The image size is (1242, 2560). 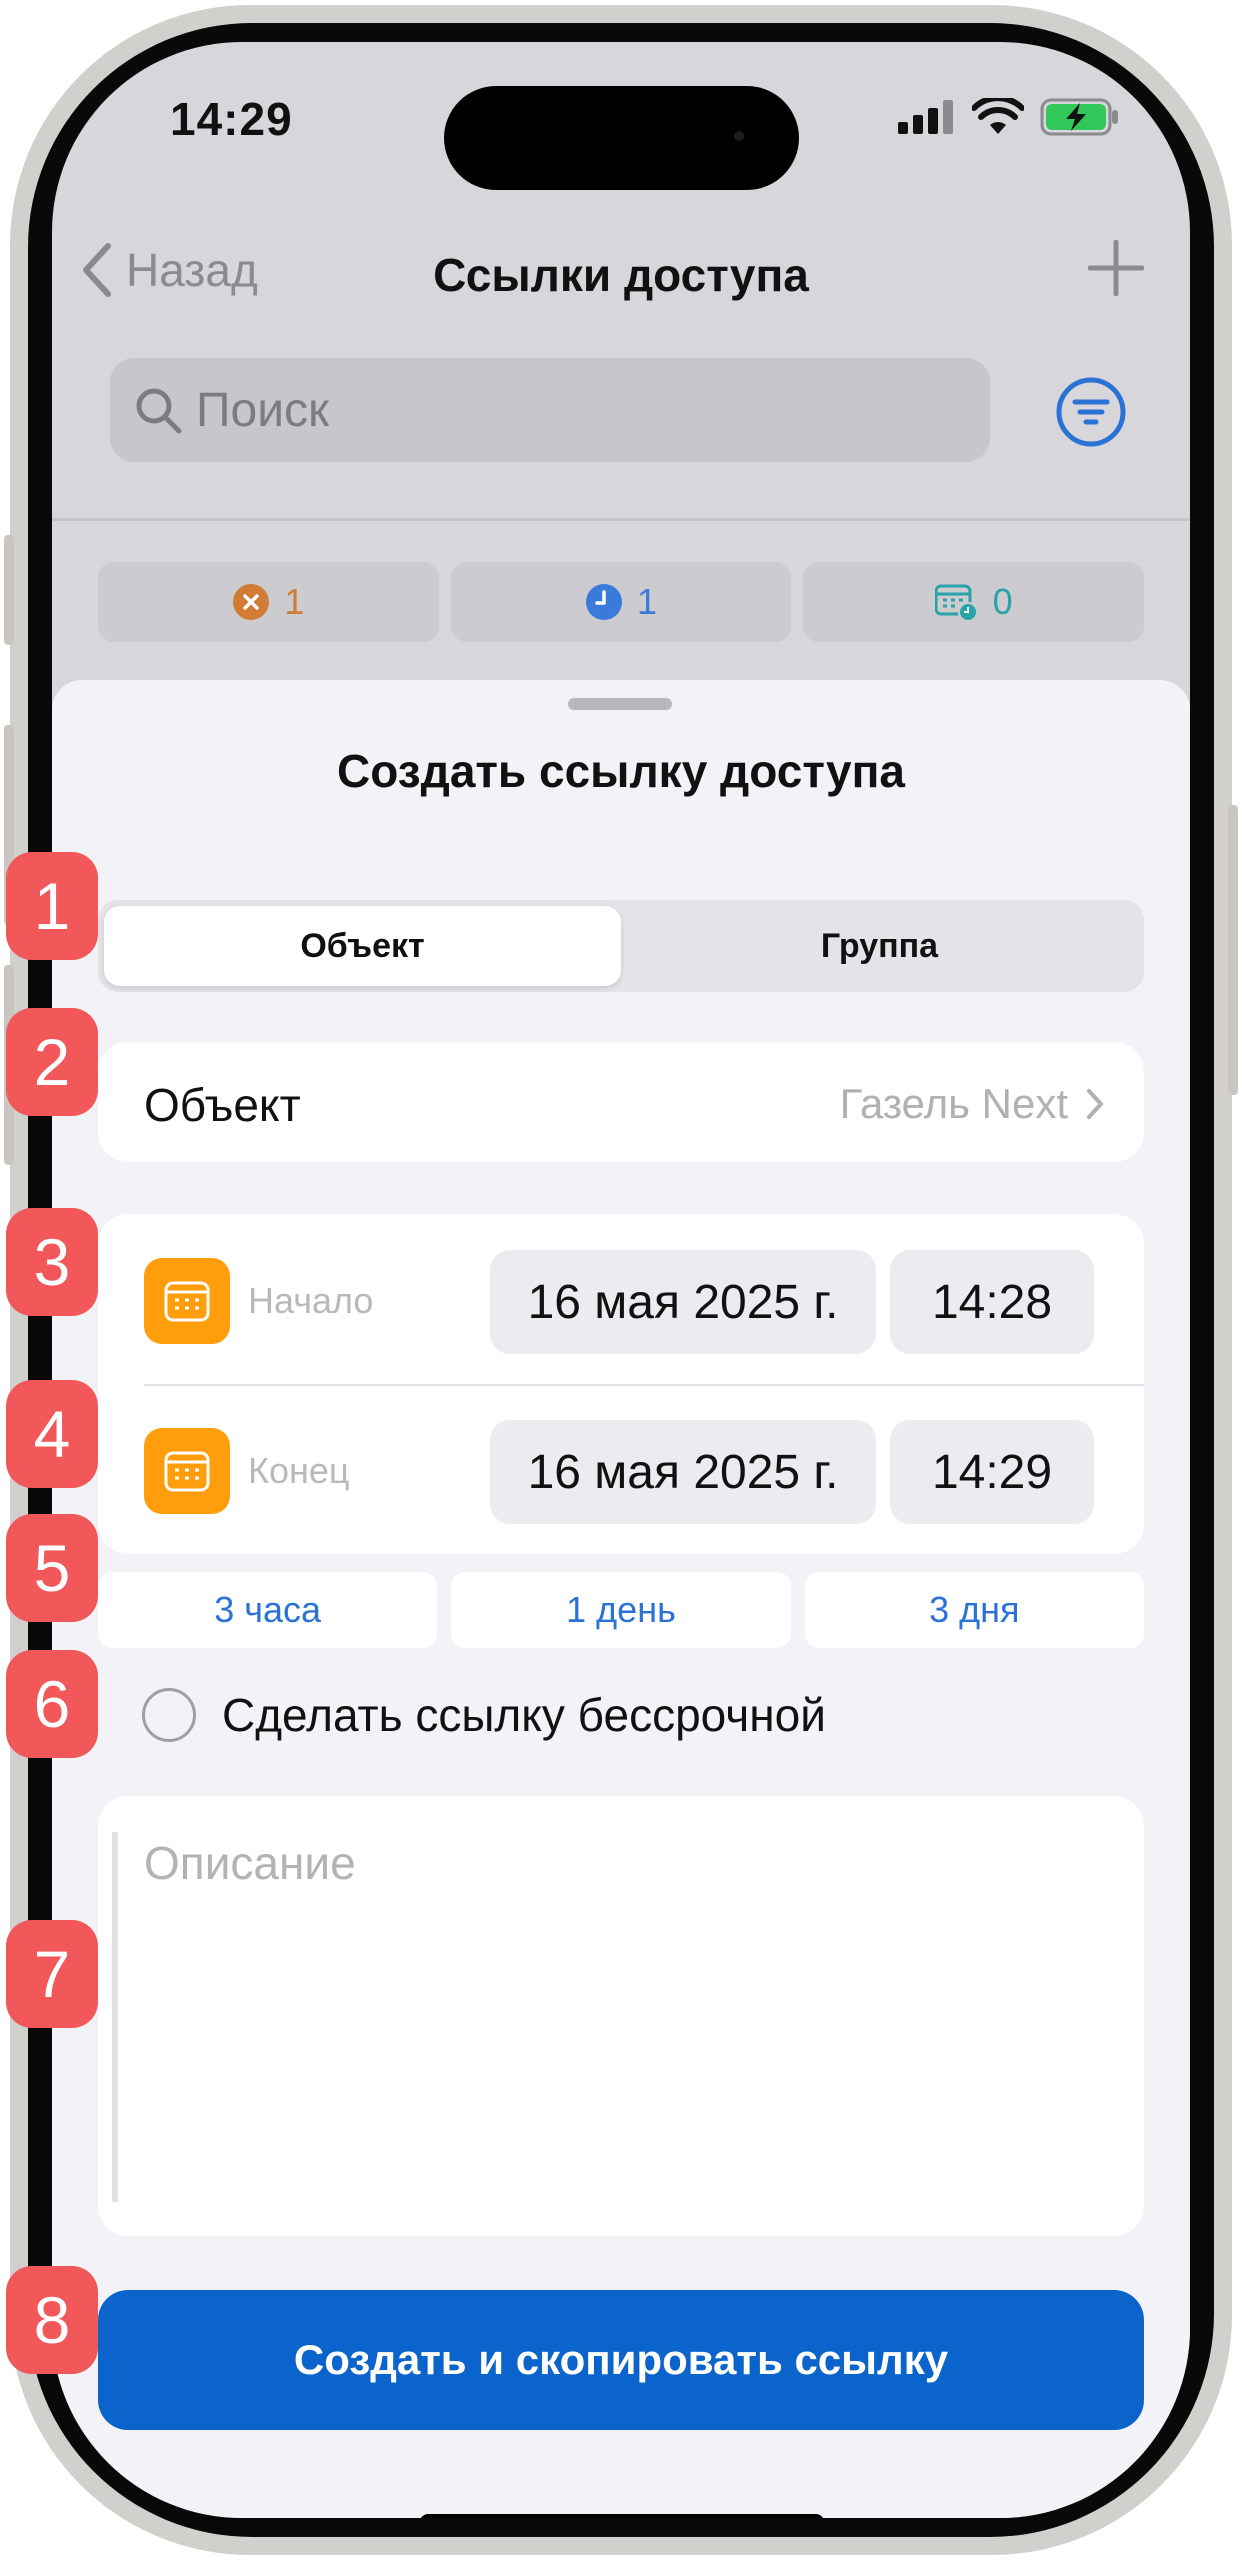 I want to click on power-button, so click(x=1233, y=950).